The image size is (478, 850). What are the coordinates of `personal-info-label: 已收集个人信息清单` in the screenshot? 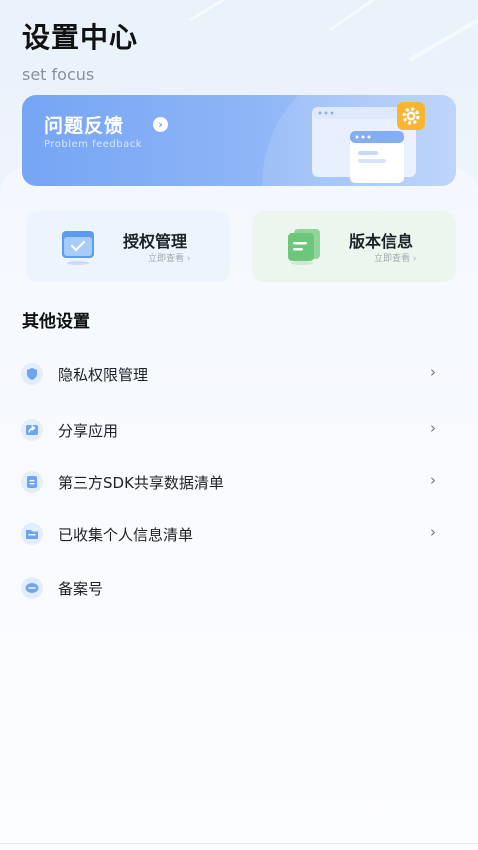 It's located at (126, 535).